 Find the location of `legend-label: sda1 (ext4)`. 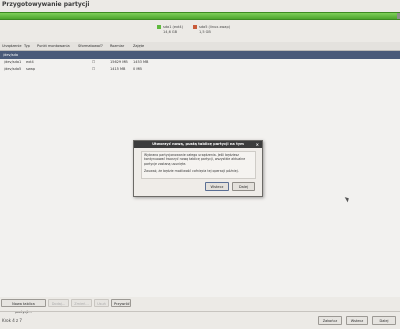

legend-label: sda1 (ext4) is located at coordinates (173, 27).